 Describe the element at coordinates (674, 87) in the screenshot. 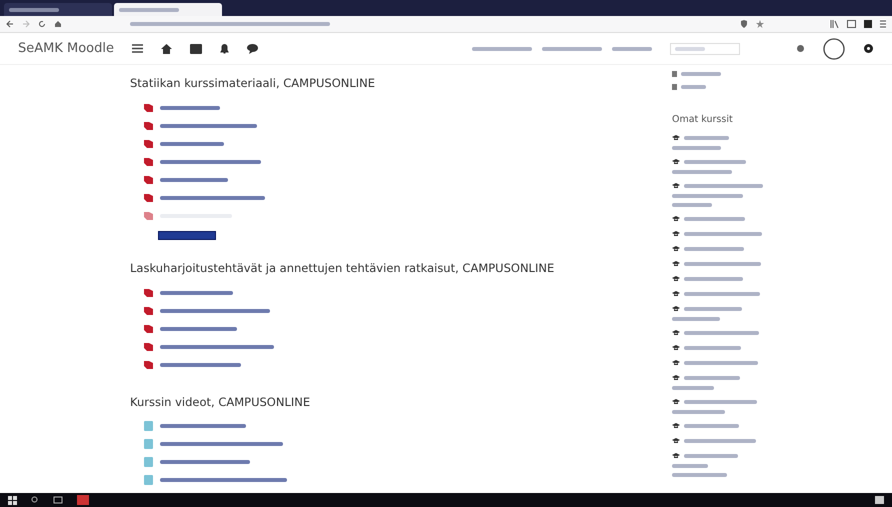

I see `user-icon` at that location.